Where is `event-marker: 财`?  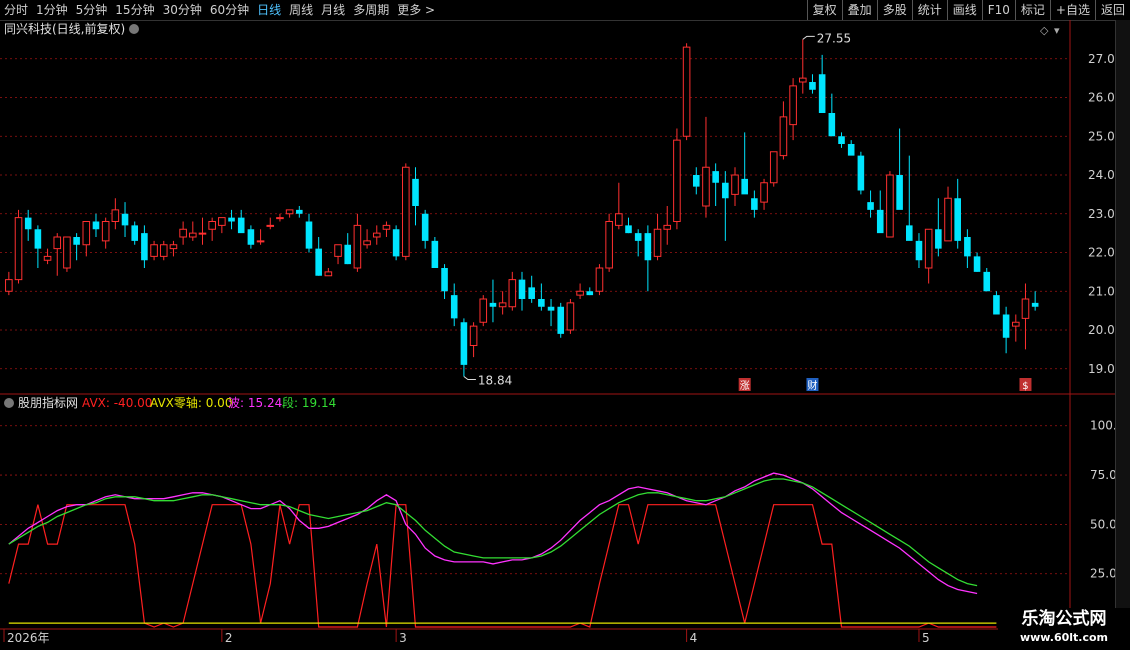 event-marker: 财 is located at coordinates (812, 385).